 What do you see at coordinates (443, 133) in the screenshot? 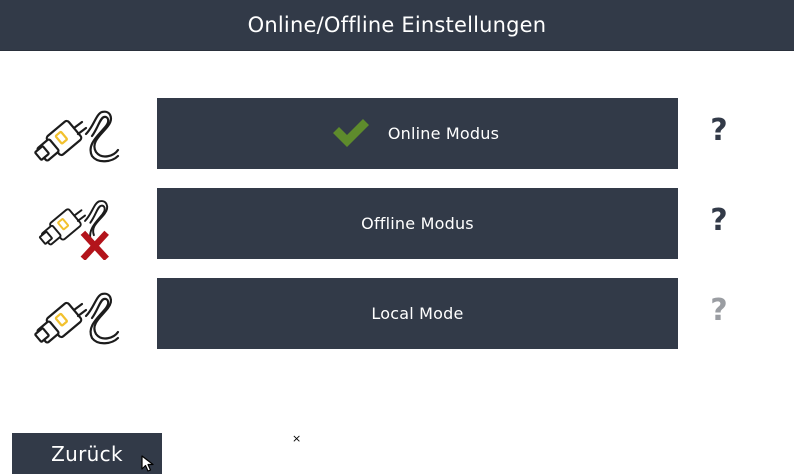
I see `online-mode-label: Online Modus` at bounding box center [443, 133].